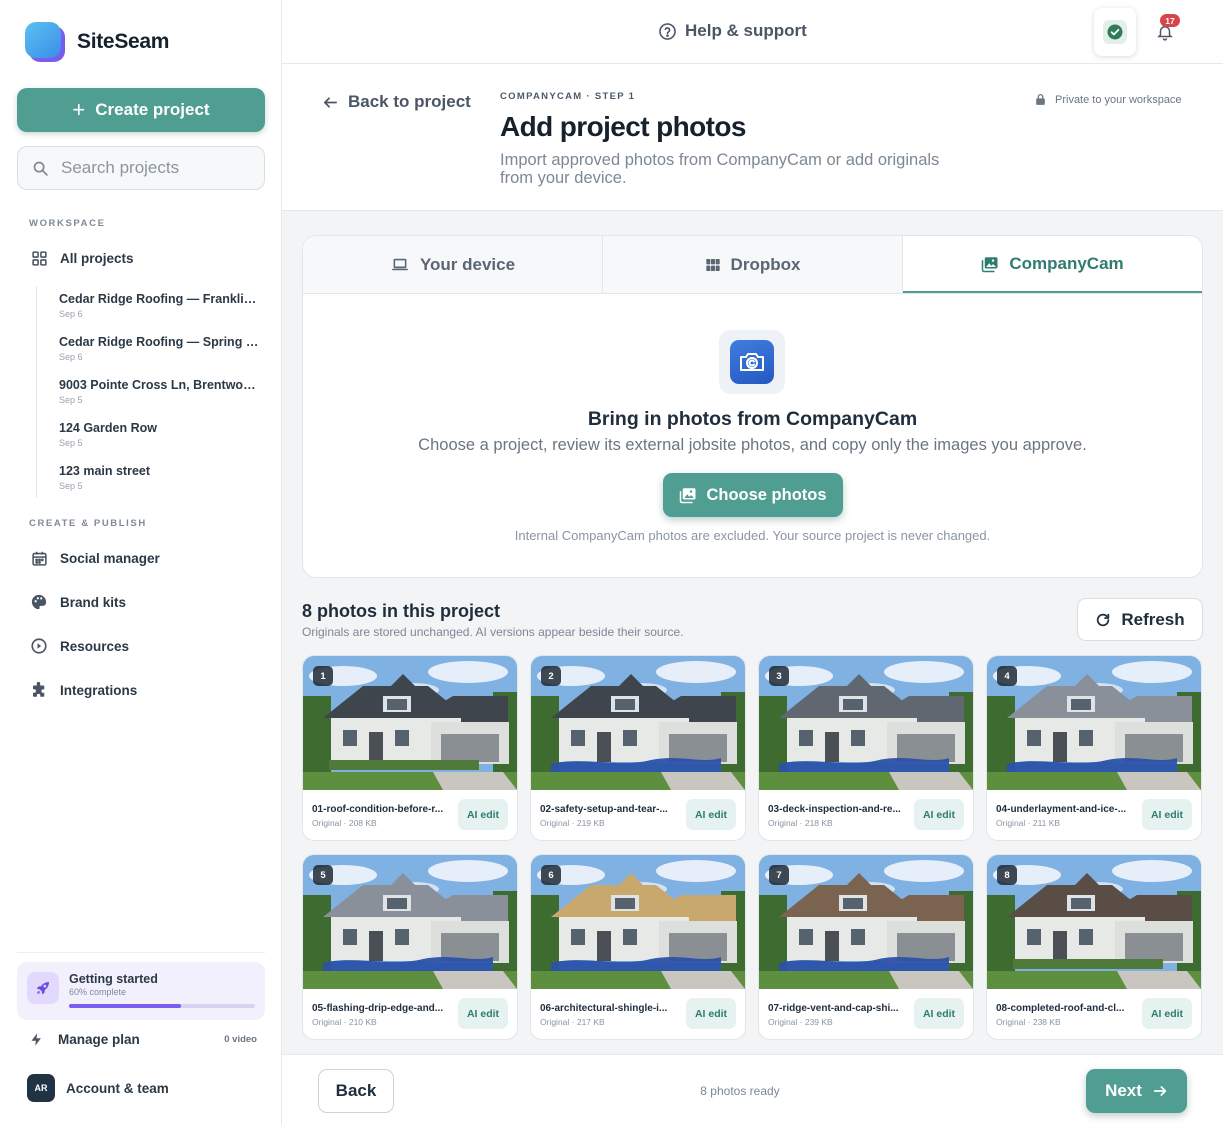 The image size is (1223, 1125). What do you see at coordinates (159, 305) in the screenshot?
I see `project-item: Cedar Ridge Roofing — Franklin ... Sep 6` at bounding box center [159, 305].